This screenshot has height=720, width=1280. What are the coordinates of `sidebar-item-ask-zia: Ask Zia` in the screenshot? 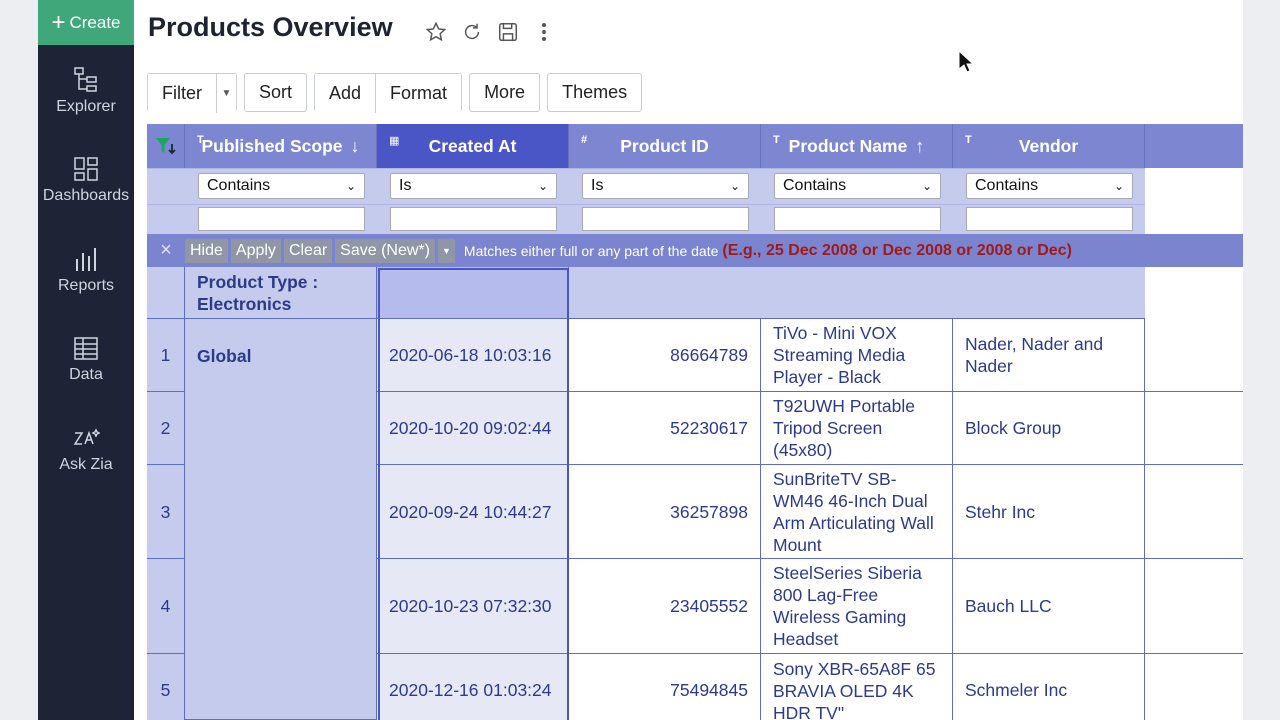 It's located at (86, 464).